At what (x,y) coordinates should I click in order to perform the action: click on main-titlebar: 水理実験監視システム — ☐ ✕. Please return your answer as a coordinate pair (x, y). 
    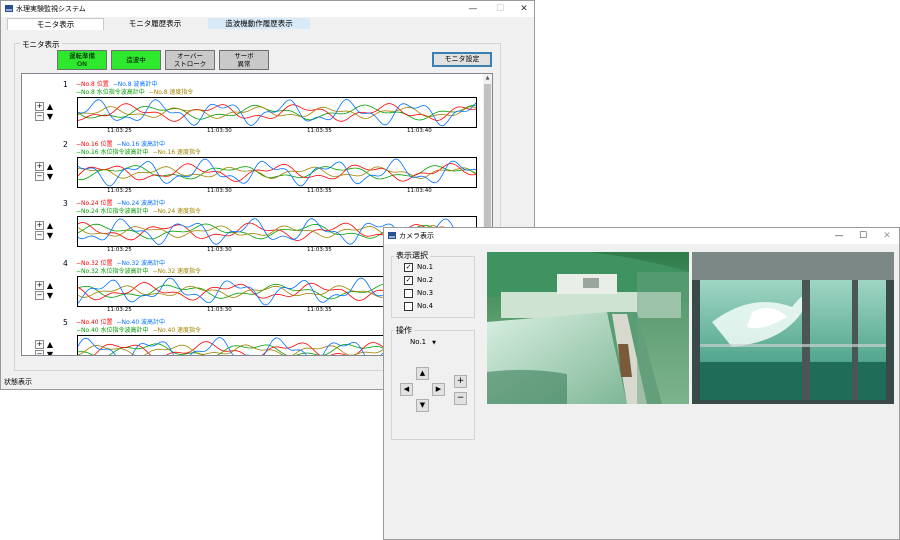
    Looking at the image, I should click on (267, 9).